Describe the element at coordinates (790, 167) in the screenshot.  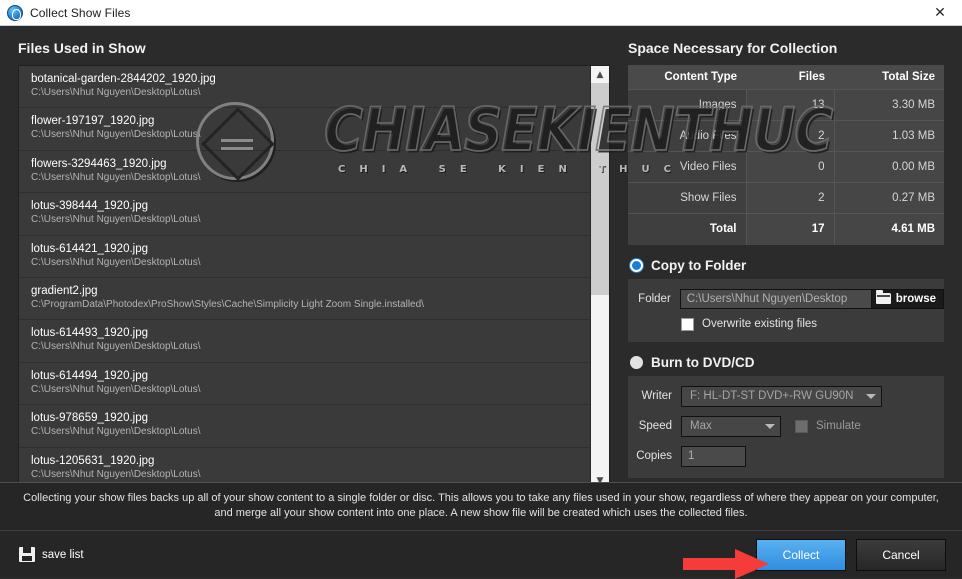
I see `cell-files: 0` at that location.